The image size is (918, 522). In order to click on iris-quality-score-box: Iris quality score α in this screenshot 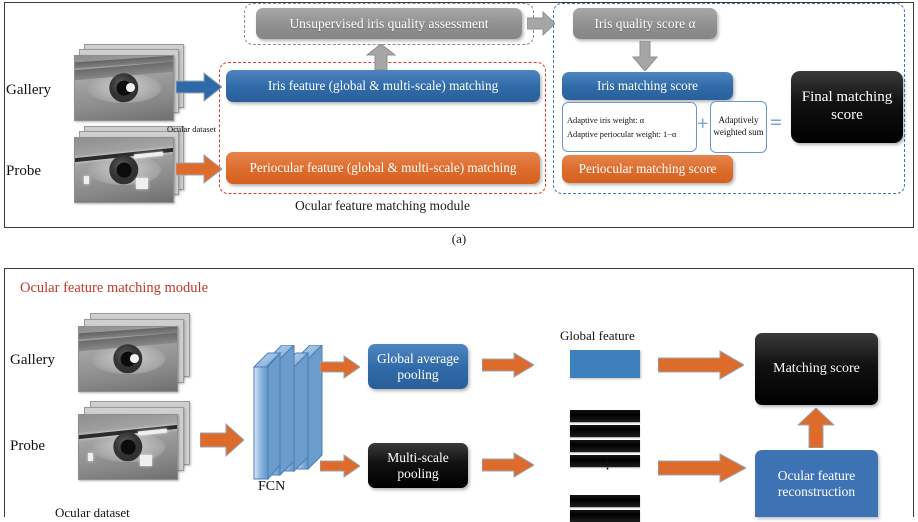, I will do `click(645, 23)`.